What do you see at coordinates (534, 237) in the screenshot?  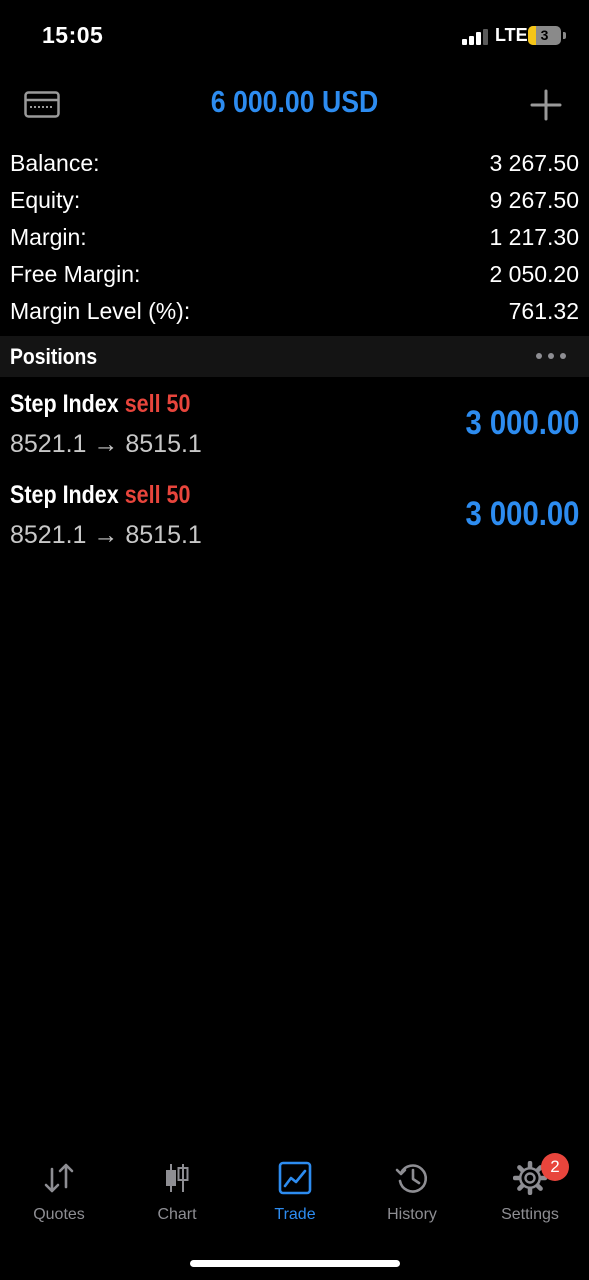 I see `summary-value: 1 217.30` at bounding box center [534, 237].